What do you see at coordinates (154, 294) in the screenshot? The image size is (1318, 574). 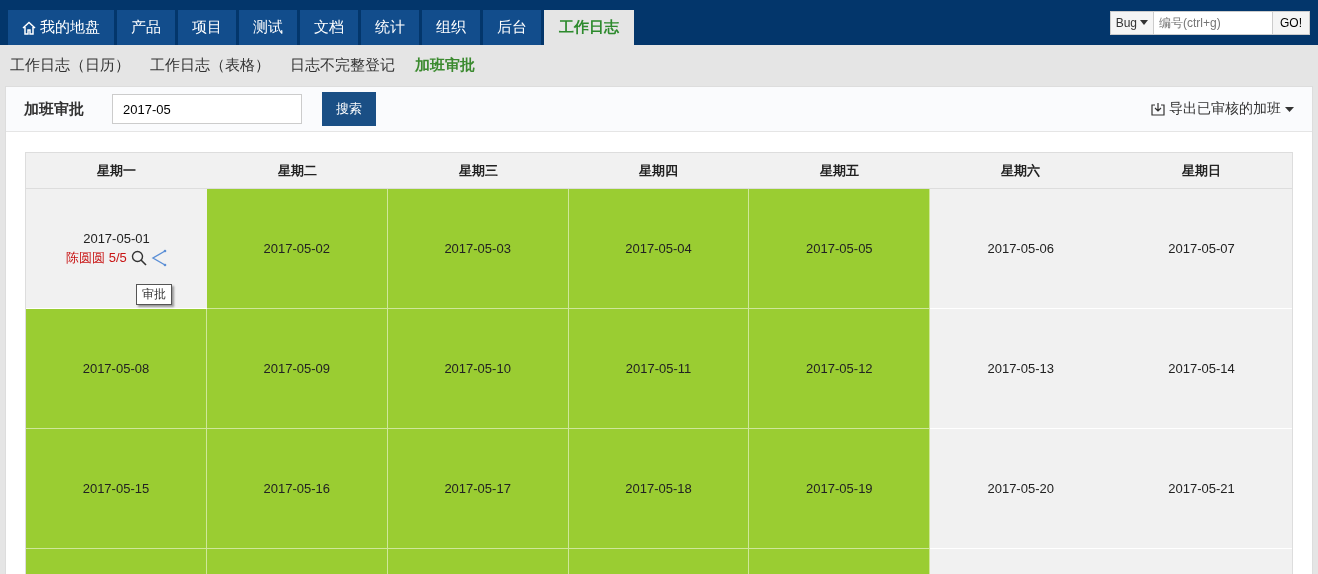 I see `tooltip: 审批` at bounding box center [154, 294].